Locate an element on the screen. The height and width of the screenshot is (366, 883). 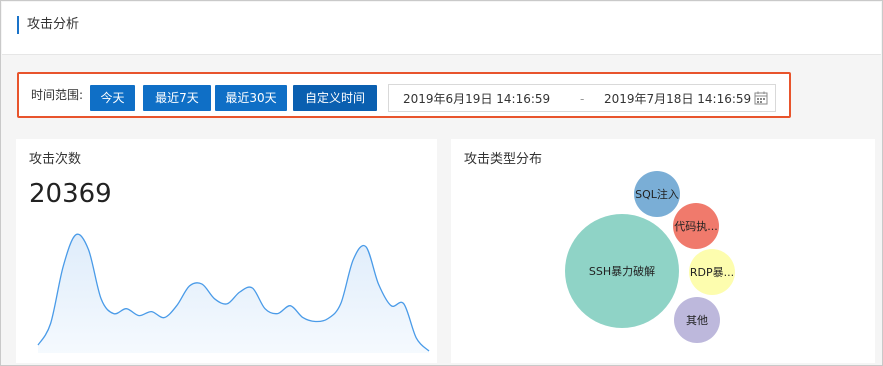
bubble-sql: SQL注入 is located at coordinates (657, 194).